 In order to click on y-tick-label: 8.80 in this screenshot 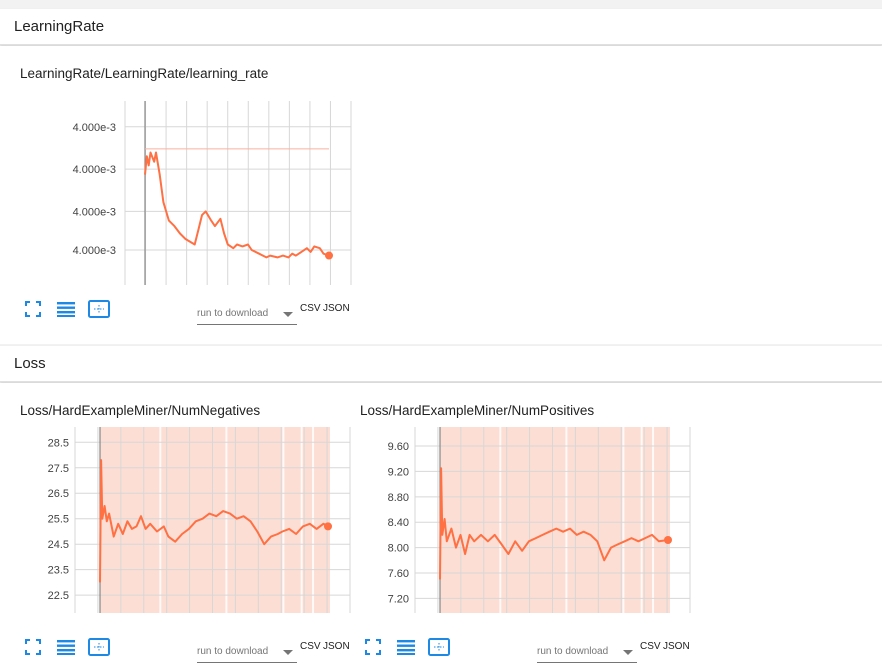, I will do `click(398, 498)`.